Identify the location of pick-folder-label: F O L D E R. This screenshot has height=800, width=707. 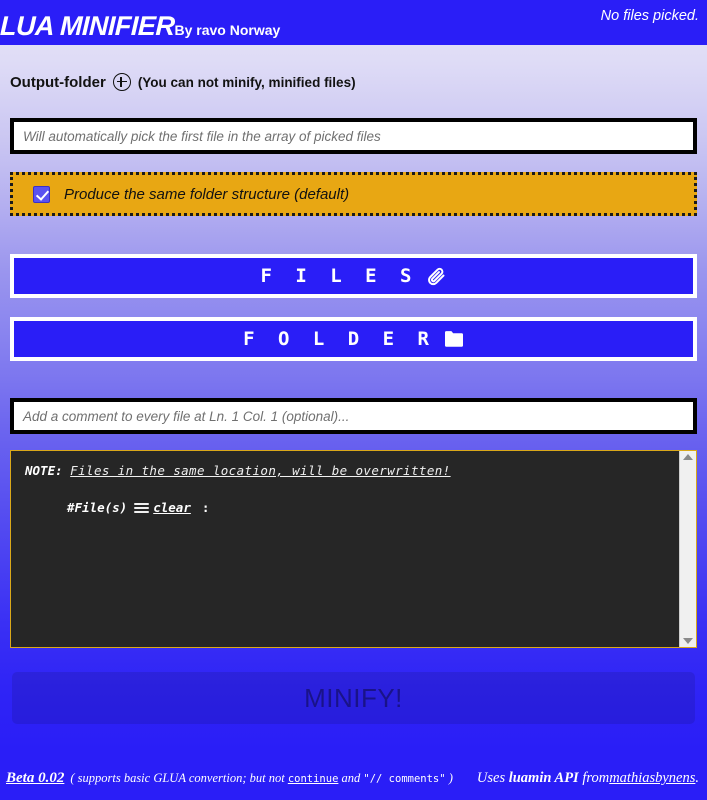
(339, 339).